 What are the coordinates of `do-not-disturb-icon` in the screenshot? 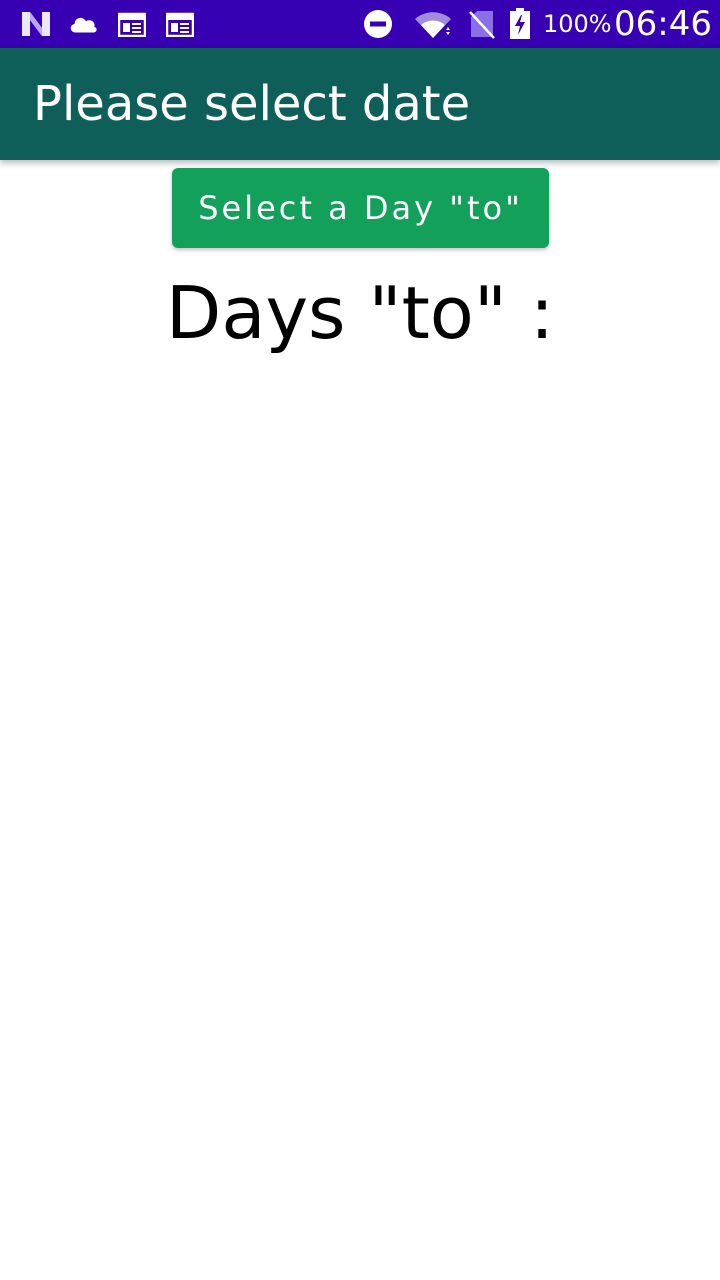 It's located at (378, 24).